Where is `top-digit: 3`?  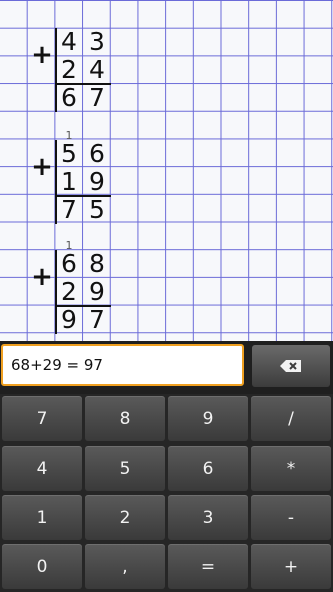
top-digit: 3 is located at coordinates (97, 41).